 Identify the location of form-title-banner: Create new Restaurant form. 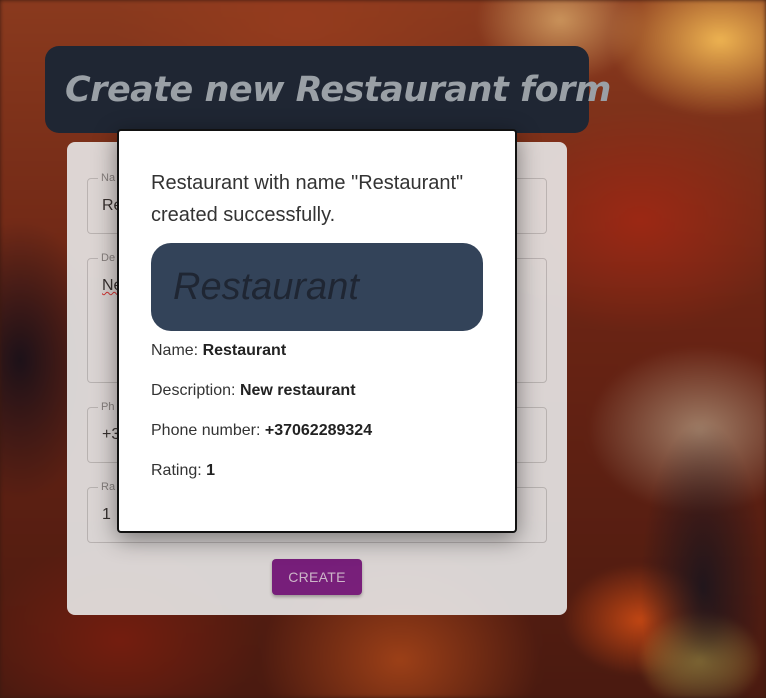
(328, 89).